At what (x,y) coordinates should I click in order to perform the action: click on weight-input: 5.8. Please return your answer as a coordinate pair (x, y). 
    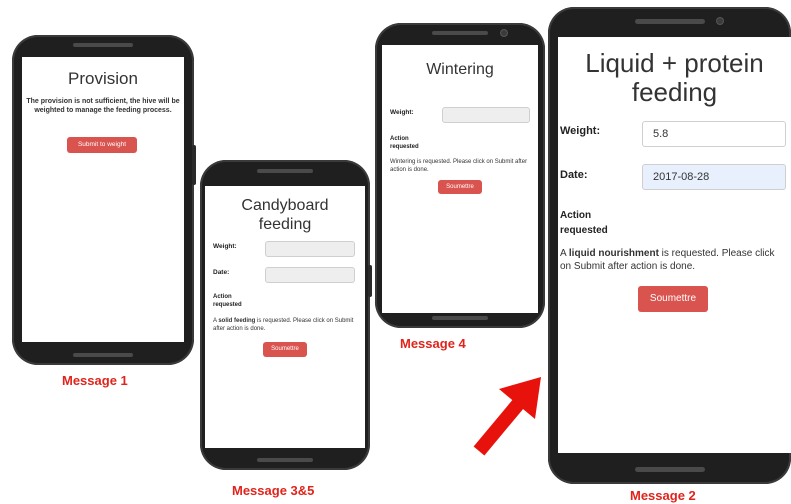
    Looking at the image, I should click on (714, 134).